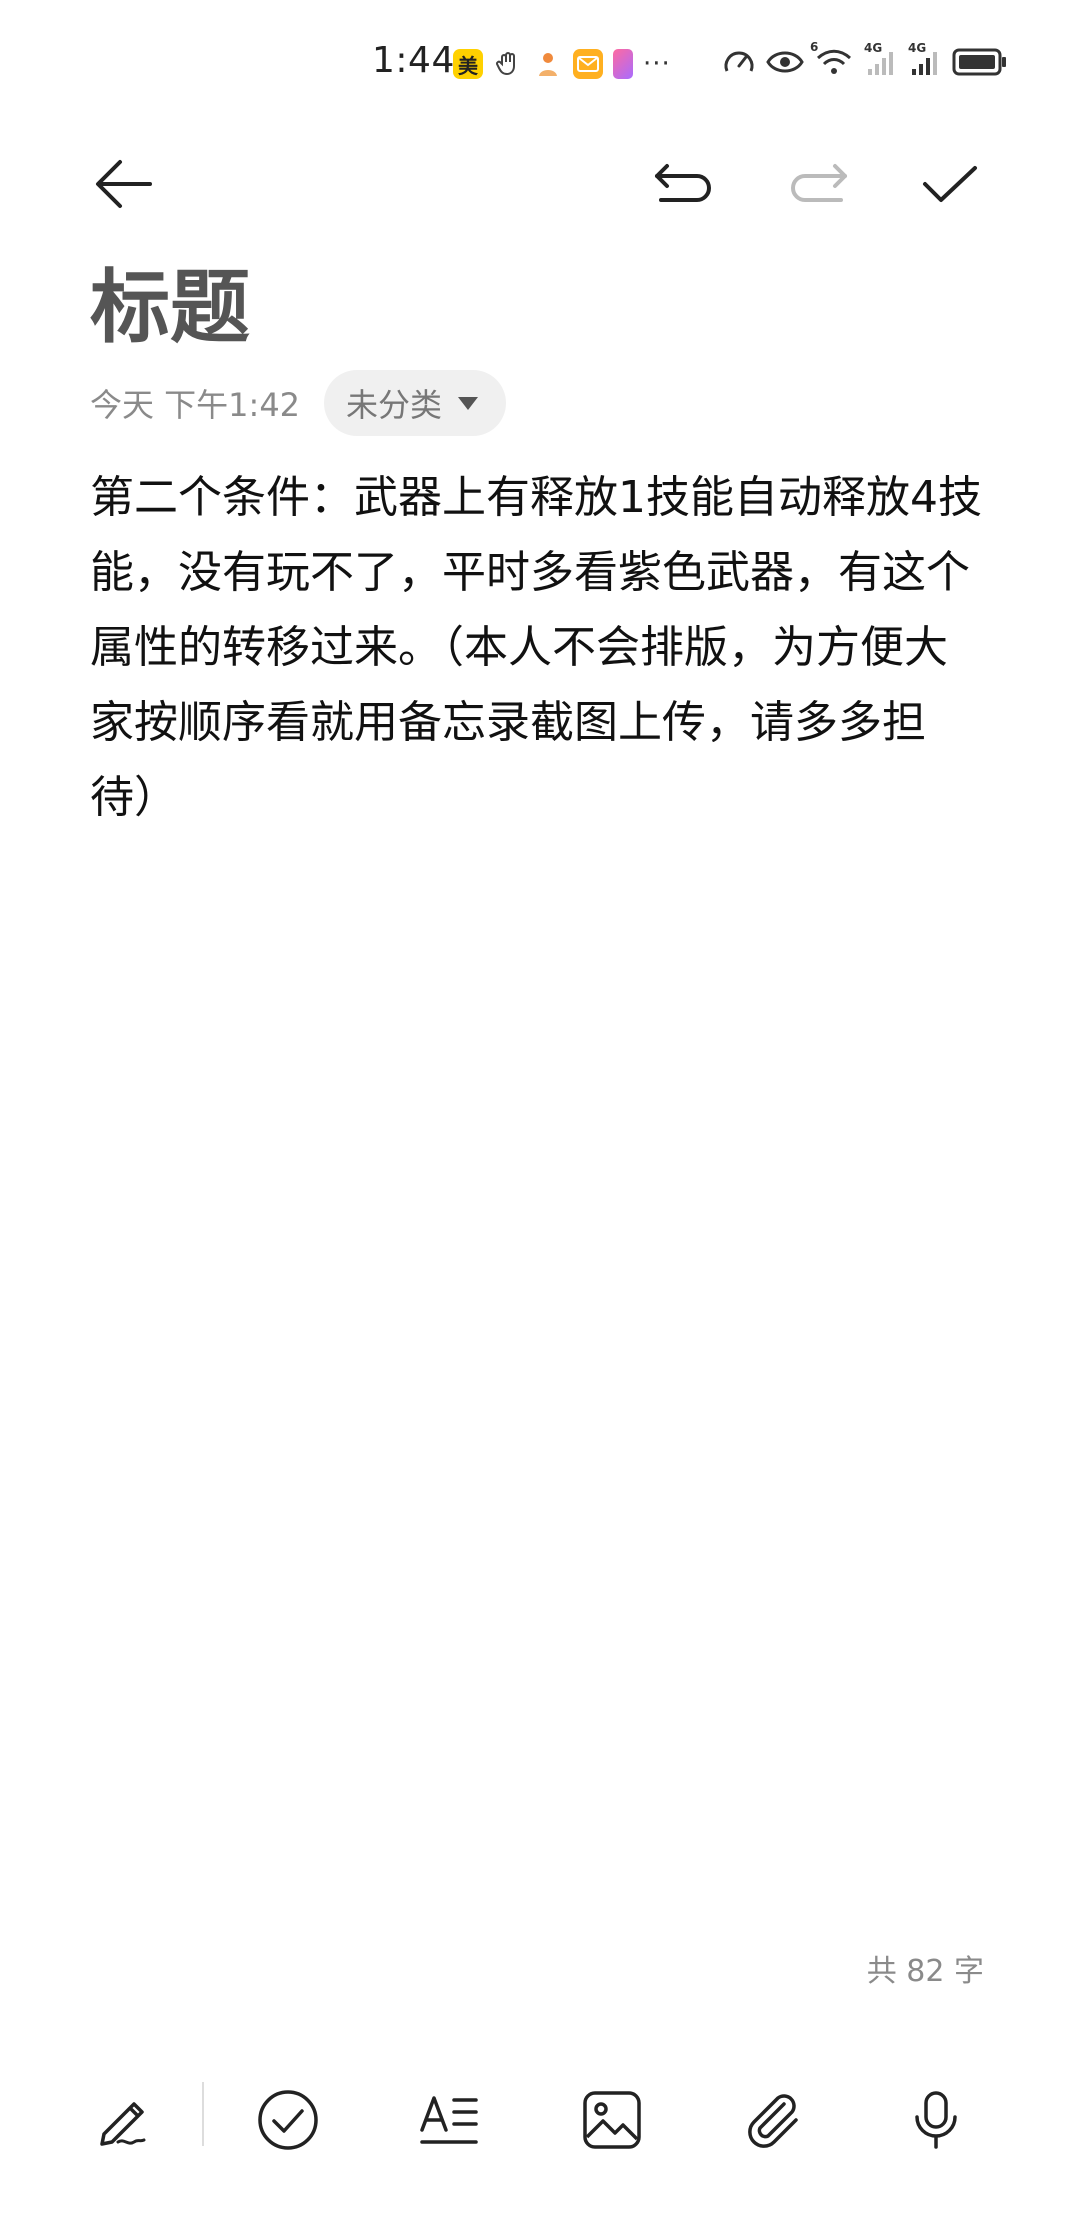  What do you see at coordinates (980, 64) in the screenshot?
I see `battery-icon` at bounding box center [980, 64].